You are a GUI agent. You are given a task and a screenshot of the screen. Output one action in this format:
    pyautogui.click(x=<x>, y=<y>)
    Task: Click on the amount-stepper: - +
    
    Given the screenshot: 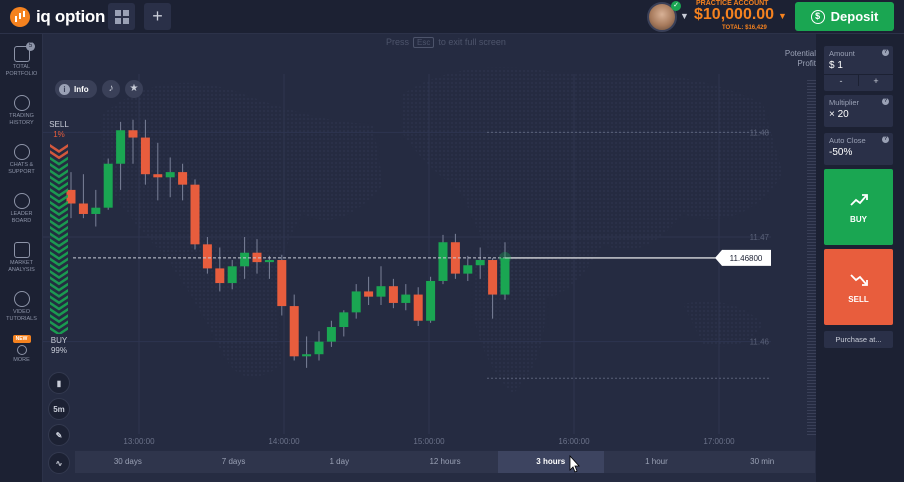 What is the action you would take?
    pyautogui.click(x=858, y=80)
    